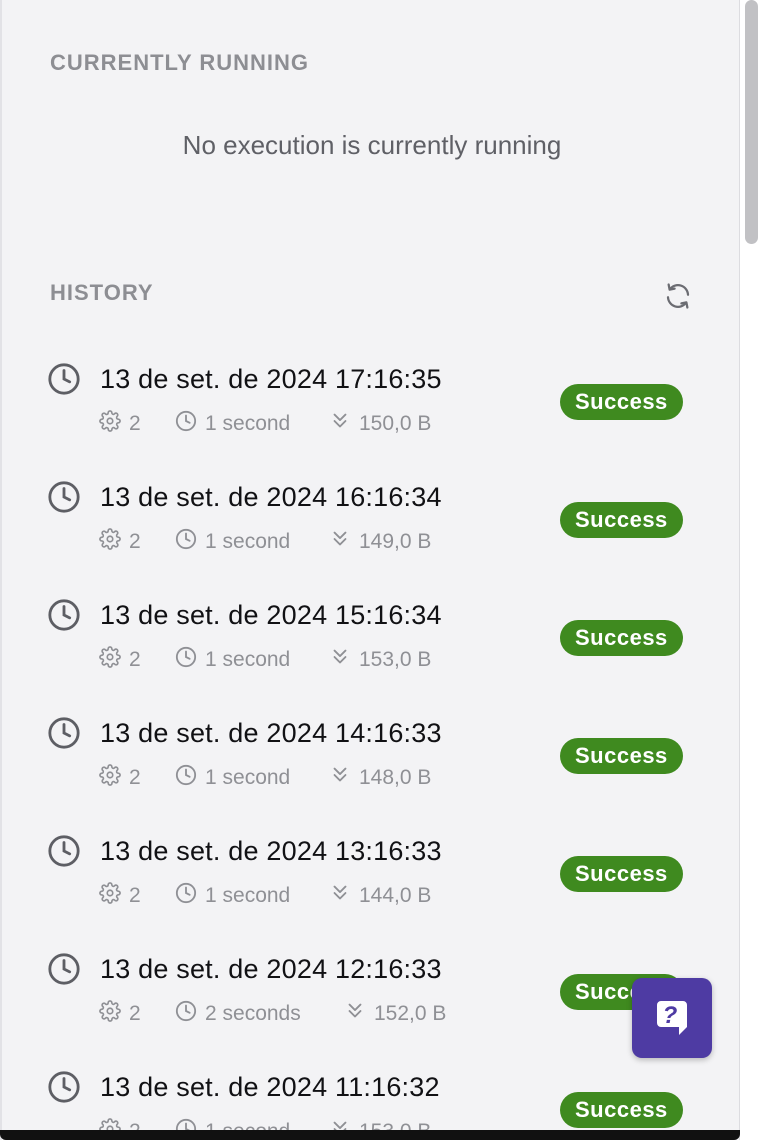 The height and width of the screenshot is (1140, 762). Describe the element at coordinates (271, 733) in the screenshot. I see `execution-date: 13 de set. de 2024 14:16:33` at that location.